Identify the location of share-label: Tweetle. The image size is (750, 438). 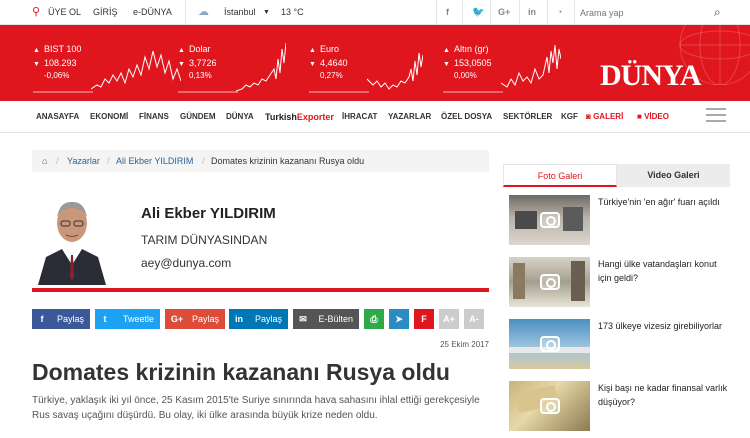
(138, 319).